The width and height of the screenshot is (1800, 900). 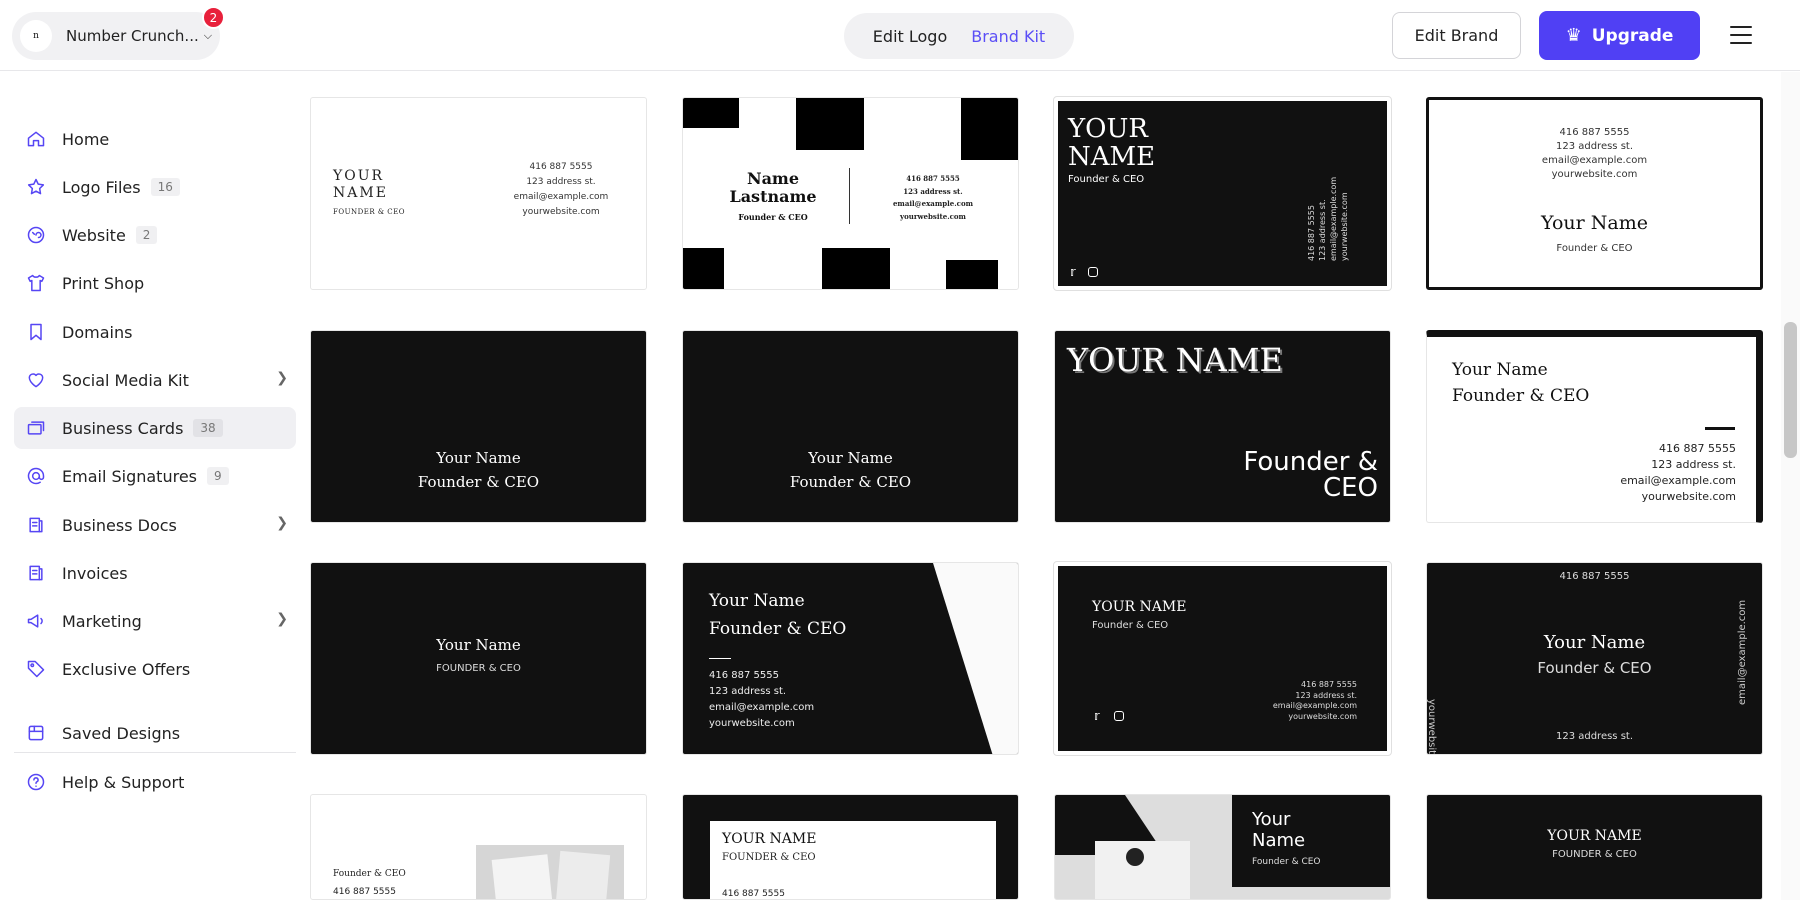 What do you see at coordinates (126, 669) in the screenshot?
I see `sidebar-item-label: Exclusive Offers` at bounding box center [126, 669].